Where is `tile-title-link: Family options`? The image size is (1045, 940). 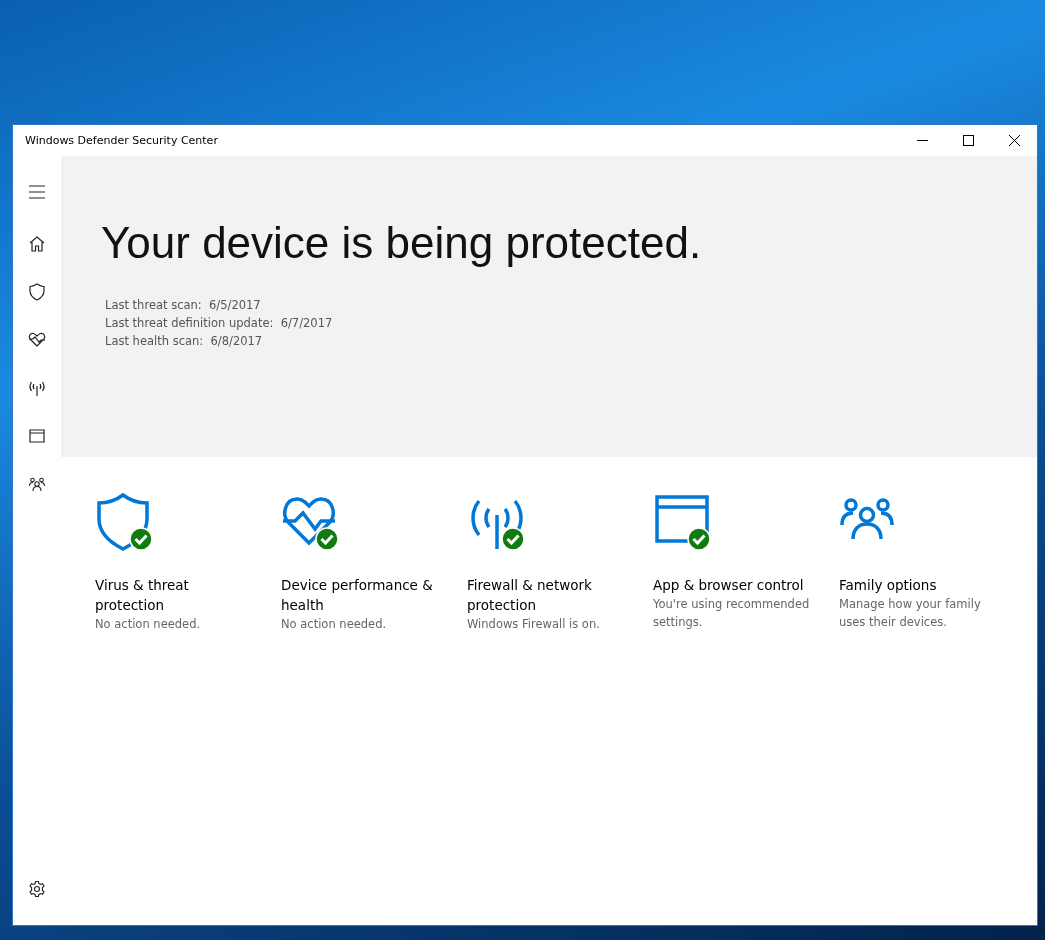
tile-title-link: Family options is located at coordinates (919, 585).